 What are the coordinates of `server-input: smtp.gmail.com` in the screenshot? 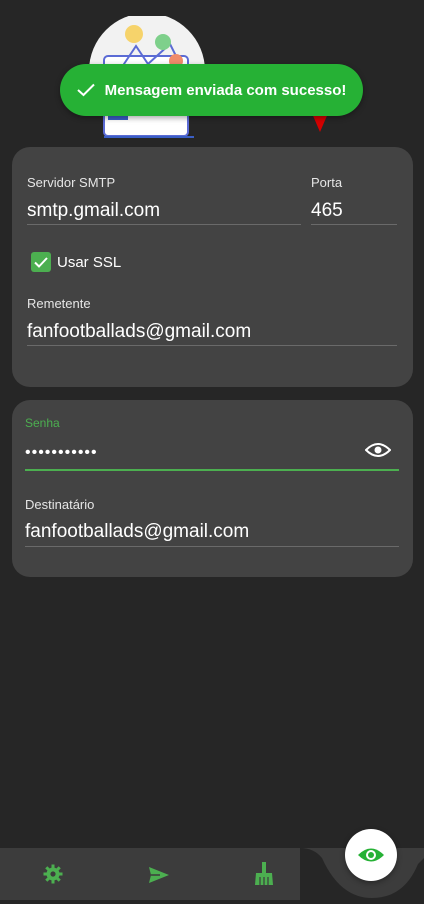 It's located at (93, 211).